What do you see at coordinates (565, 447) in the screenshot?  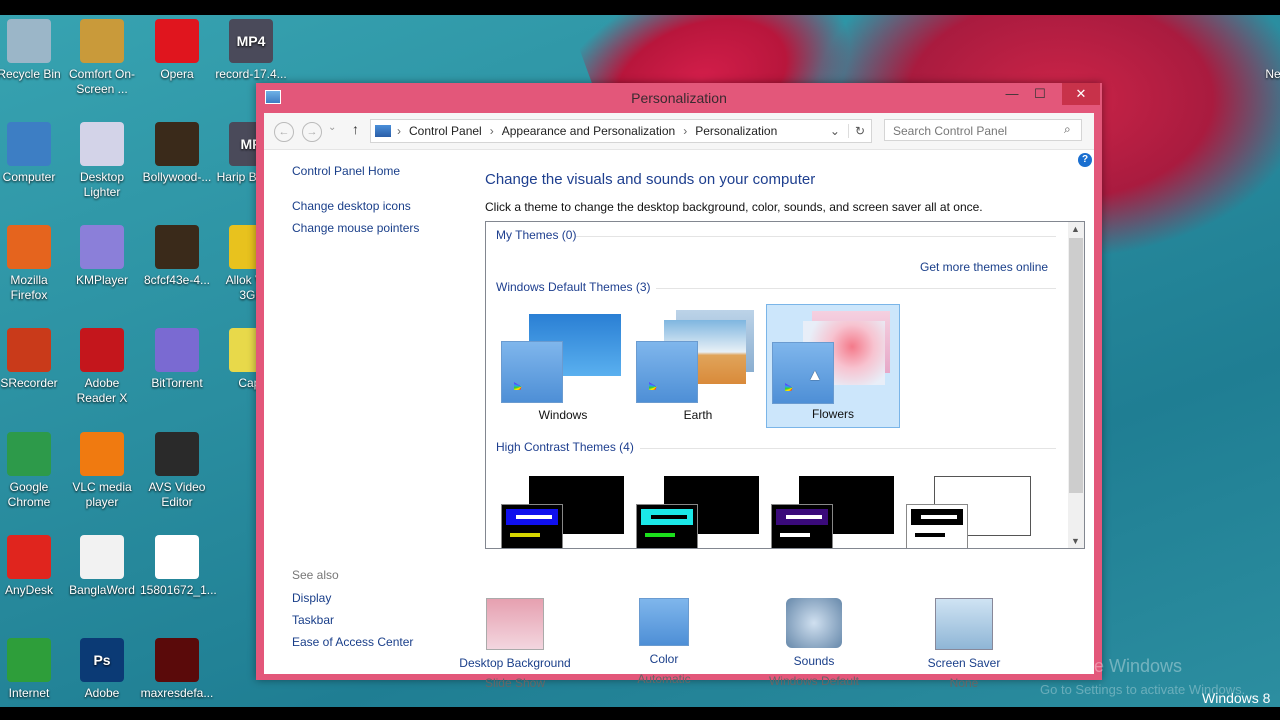 I see `high-contrast-header: High Contrast Themes (4)` at bounding box center [565, 447].